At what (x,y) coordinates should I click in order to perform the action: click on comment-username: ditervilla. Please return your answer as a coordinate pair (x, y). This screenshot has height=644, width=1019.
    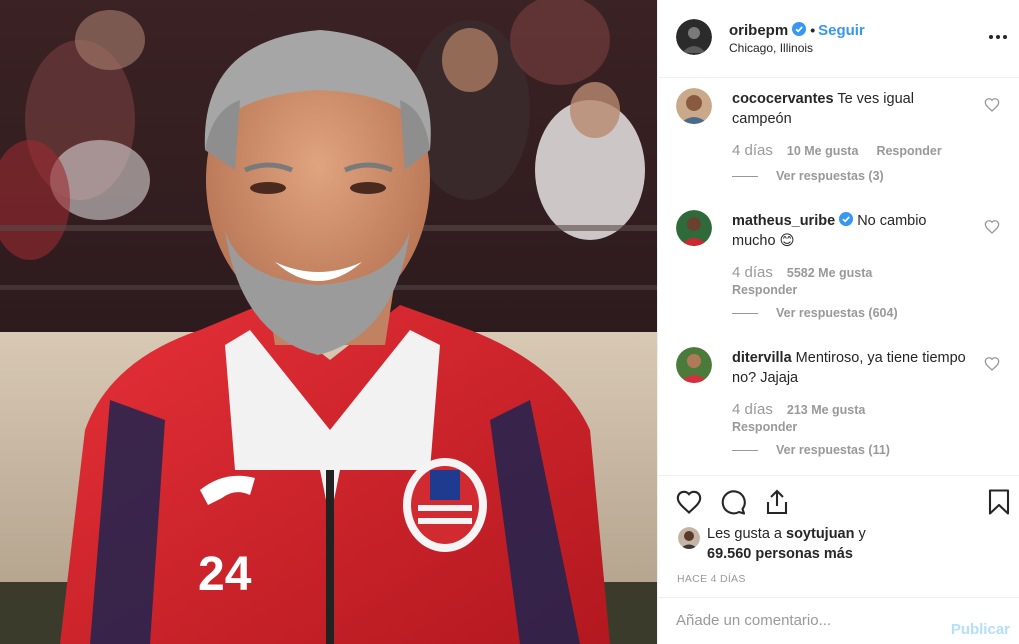
    Looking at the image, I should click on (762, 358).